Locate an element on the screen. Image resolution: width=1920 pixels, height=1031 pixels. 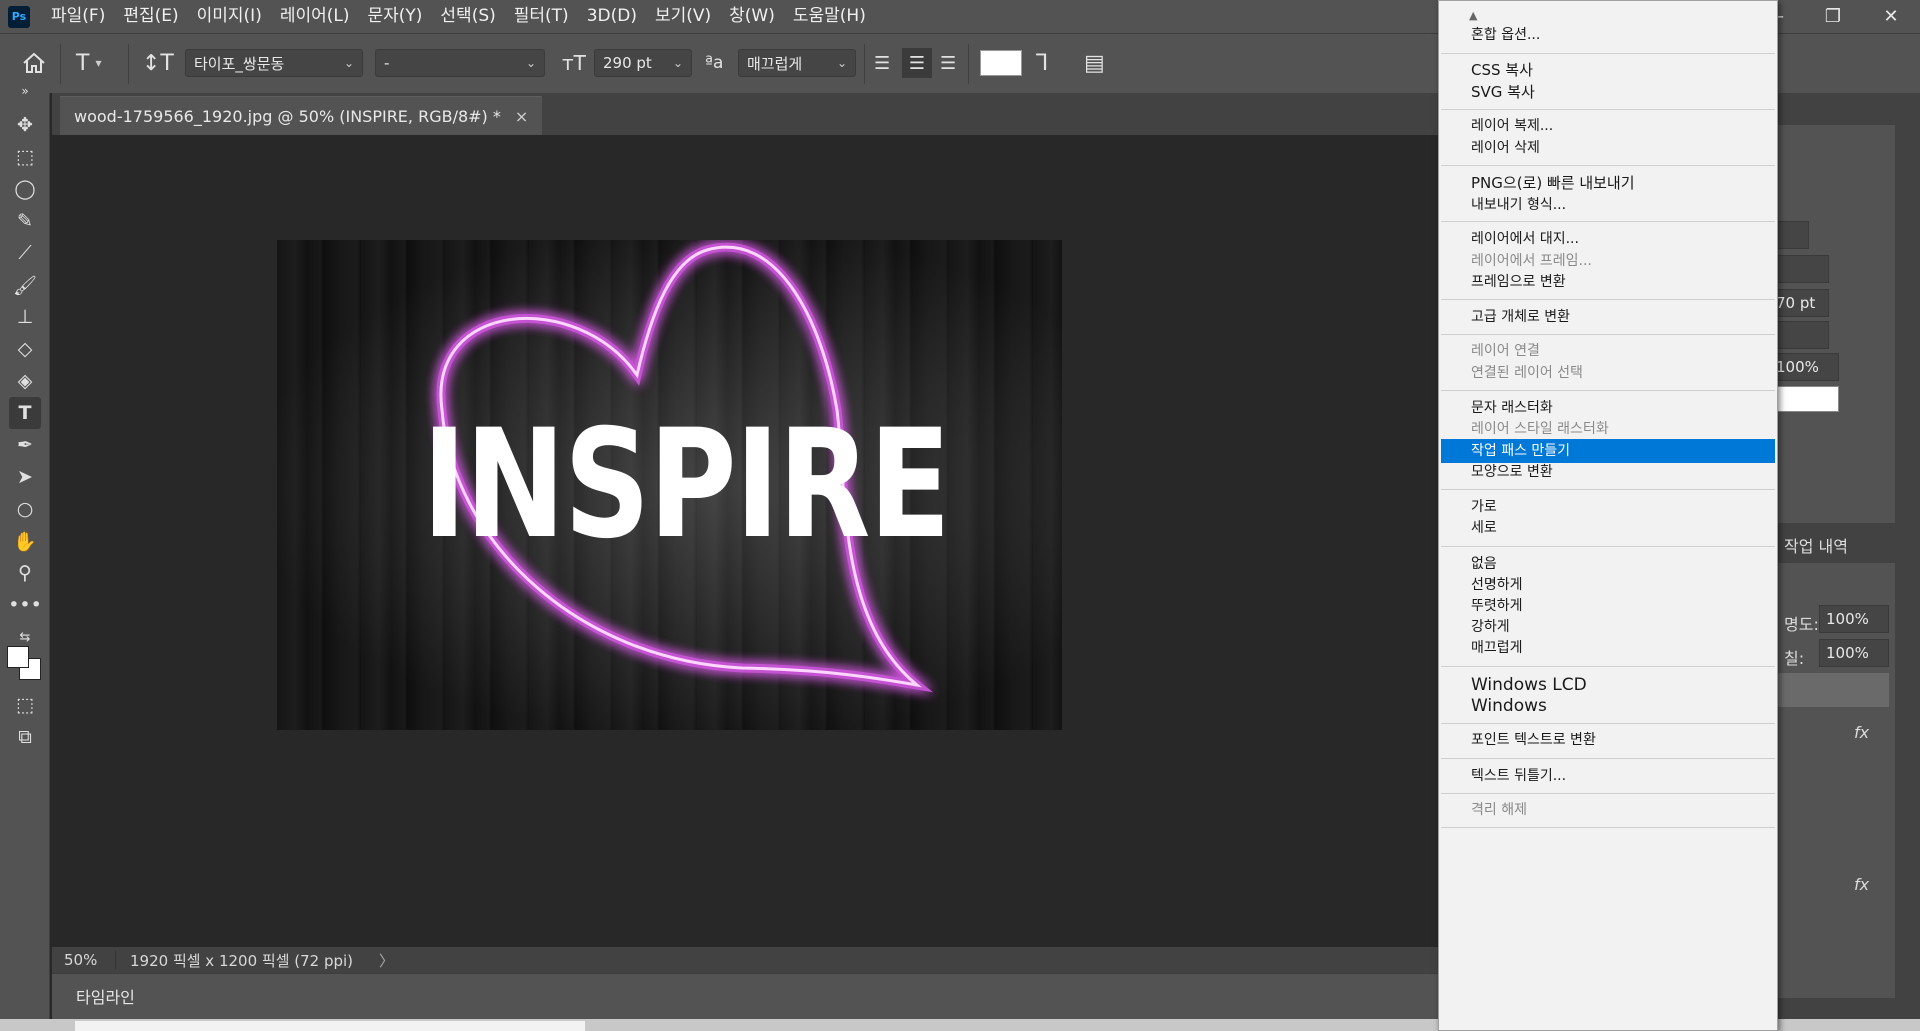
move-tool-icon: ✥ is located at coordinates (25, 125).